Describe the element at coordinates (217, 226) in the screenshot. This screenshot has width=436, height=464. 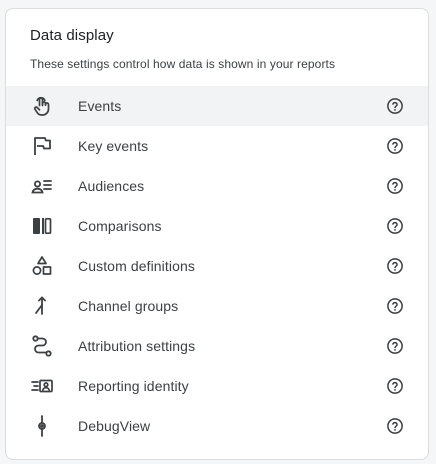
I see `list-item-comparisons: Comparisons` at that location.